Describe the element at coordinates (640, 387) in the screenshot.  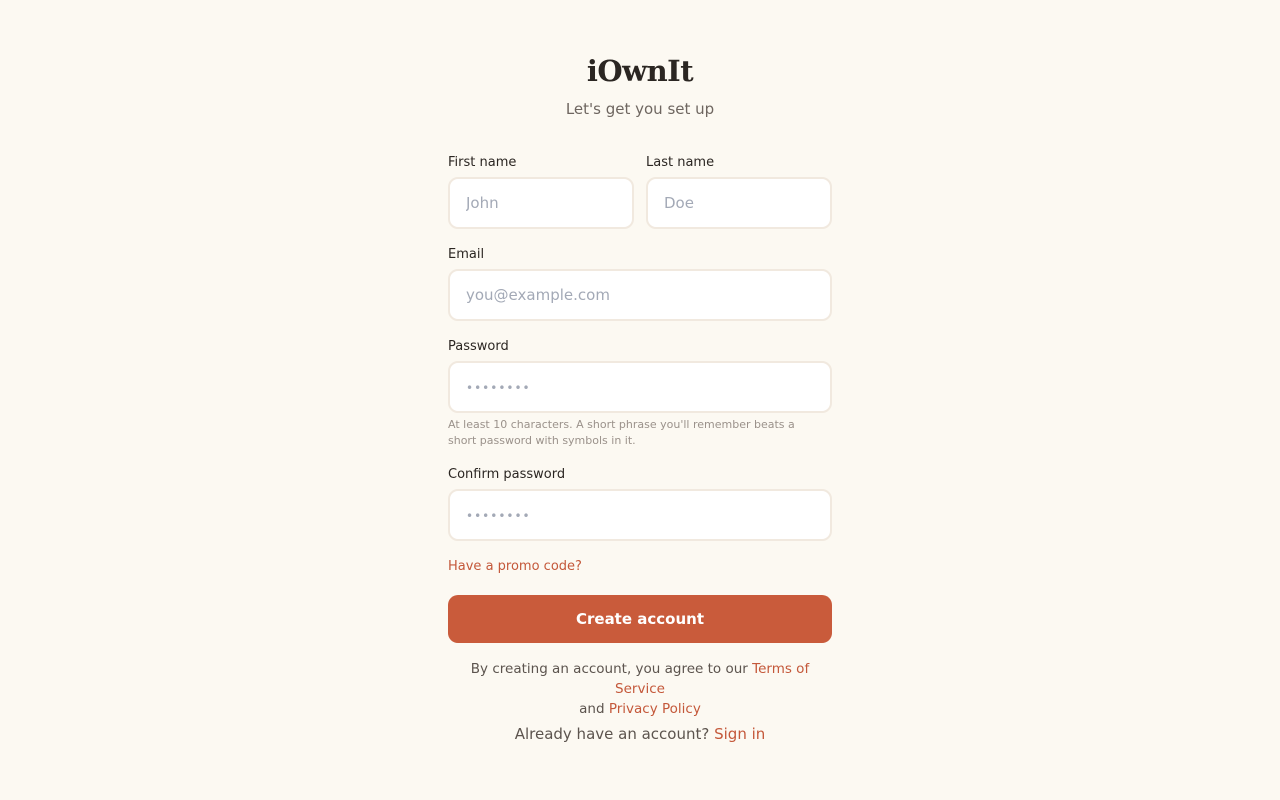
I see `password-input` at that location.